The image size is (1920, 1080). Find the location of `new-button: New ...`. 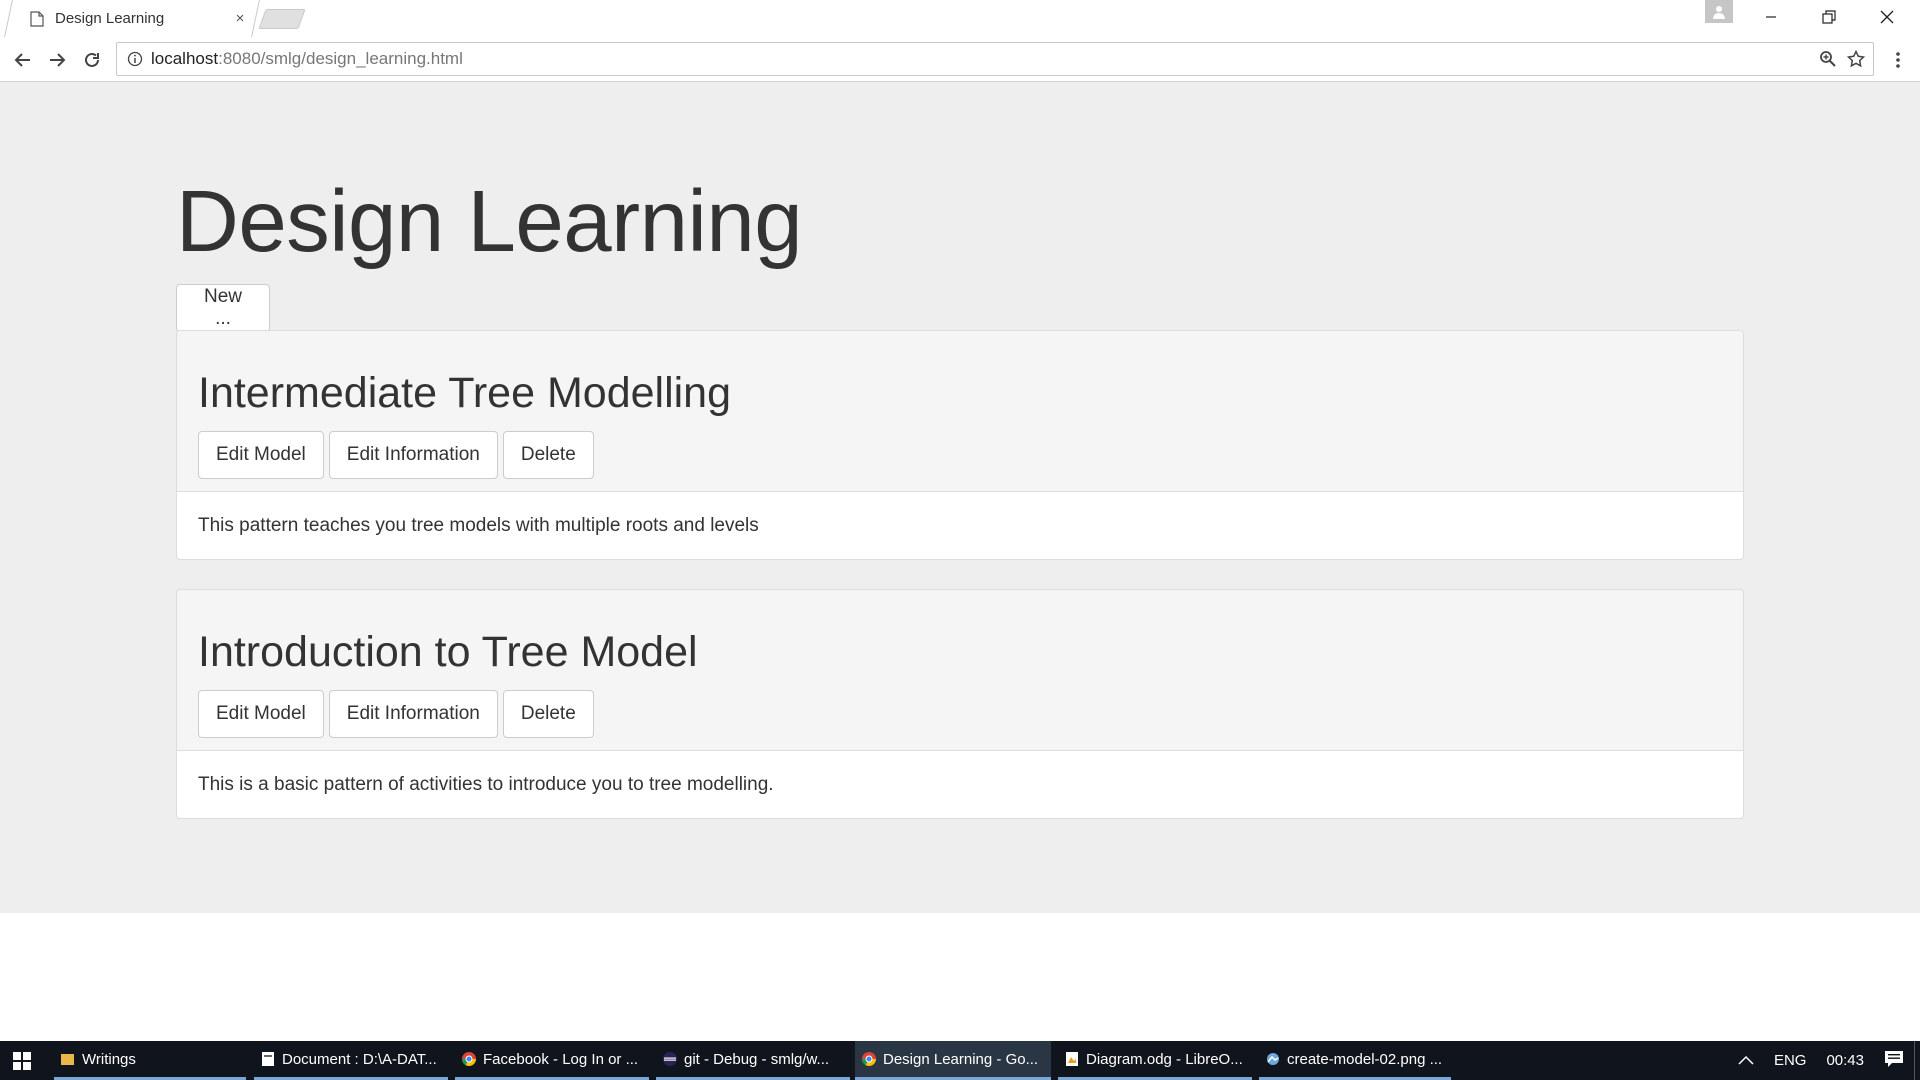

new-button: New ... is located at coordinates (223, 308).